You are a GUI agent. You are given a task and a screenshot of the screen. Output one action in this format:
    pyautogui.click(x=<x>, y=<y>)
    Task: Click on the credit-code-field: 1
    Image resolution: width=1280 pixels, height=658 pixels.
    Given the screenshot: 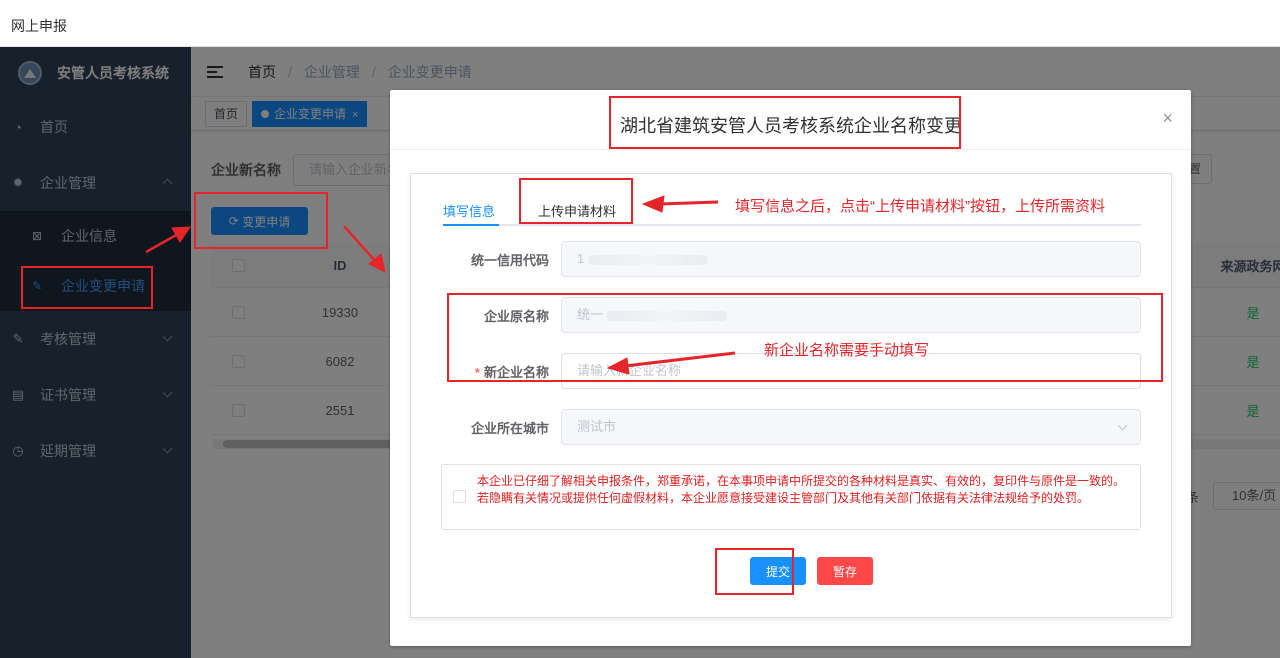 What is the action you would take?
    pyautogui.click(x=851, y=259)
    